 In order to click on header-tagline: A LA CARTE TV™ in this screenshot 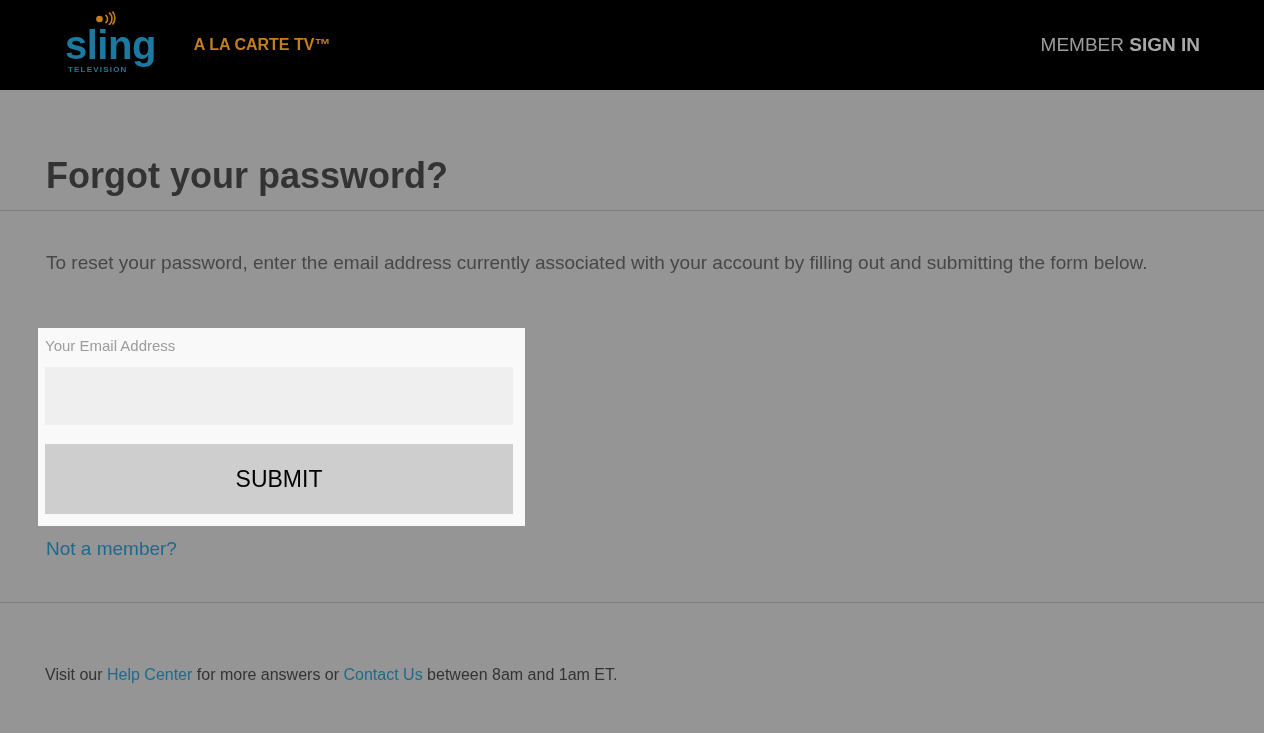, I will do `click(262, 45)`.